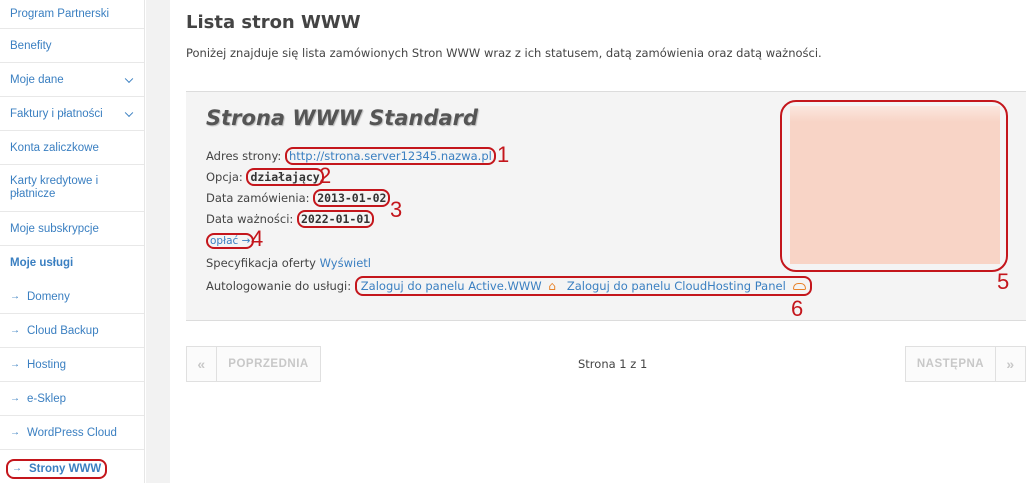 The image size is (1030, 483). Describe the element at coordinates (451, 286) in the screenshot. I see `login-active-www-link: Zaloguj do panelu Active.WWW` at that location.